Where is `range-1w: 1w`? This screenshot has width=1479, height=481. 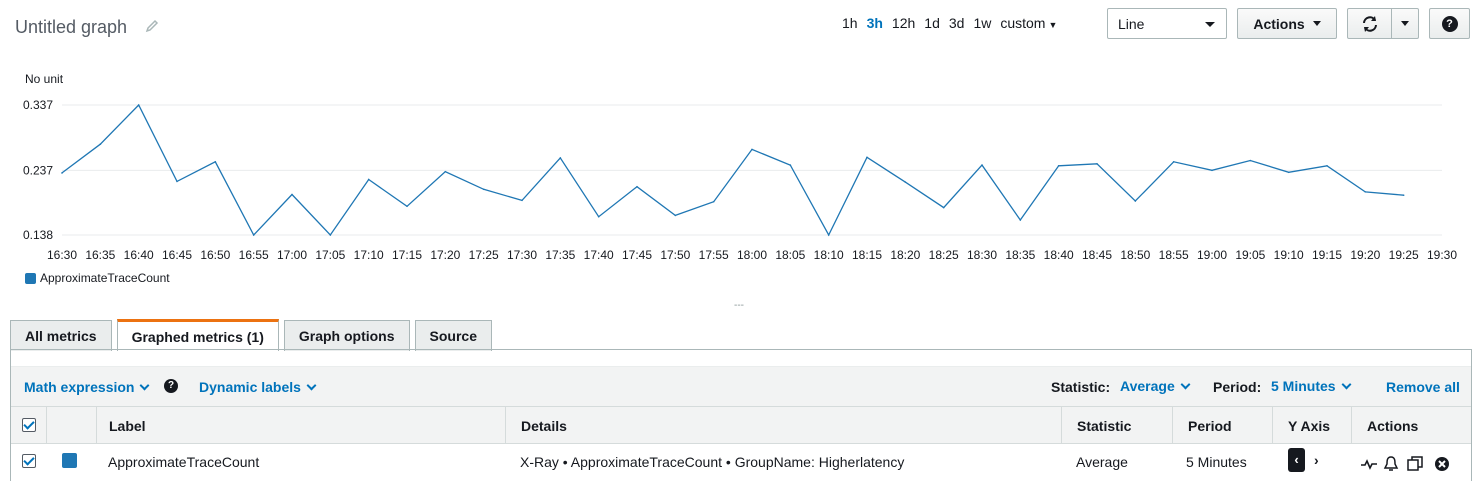
range-1w: 1w is located at coordinates (986, 23).